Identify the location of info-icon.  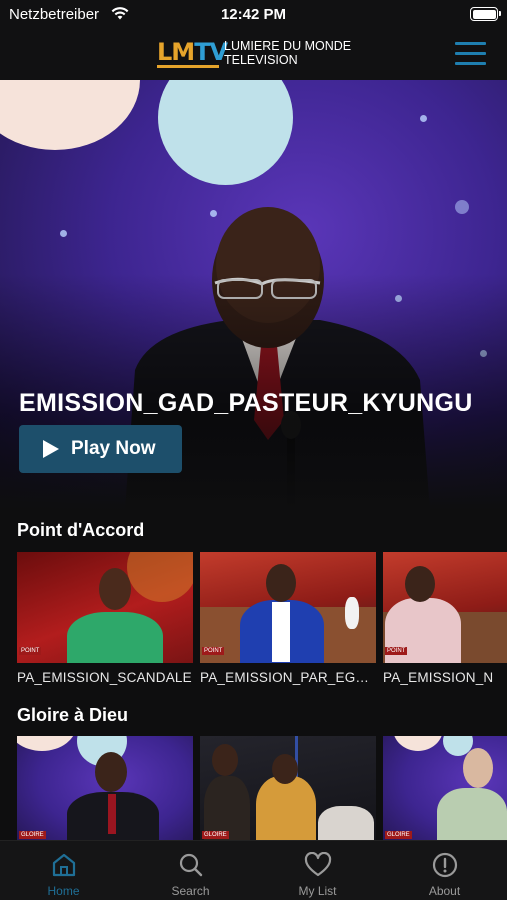
(444, 865).